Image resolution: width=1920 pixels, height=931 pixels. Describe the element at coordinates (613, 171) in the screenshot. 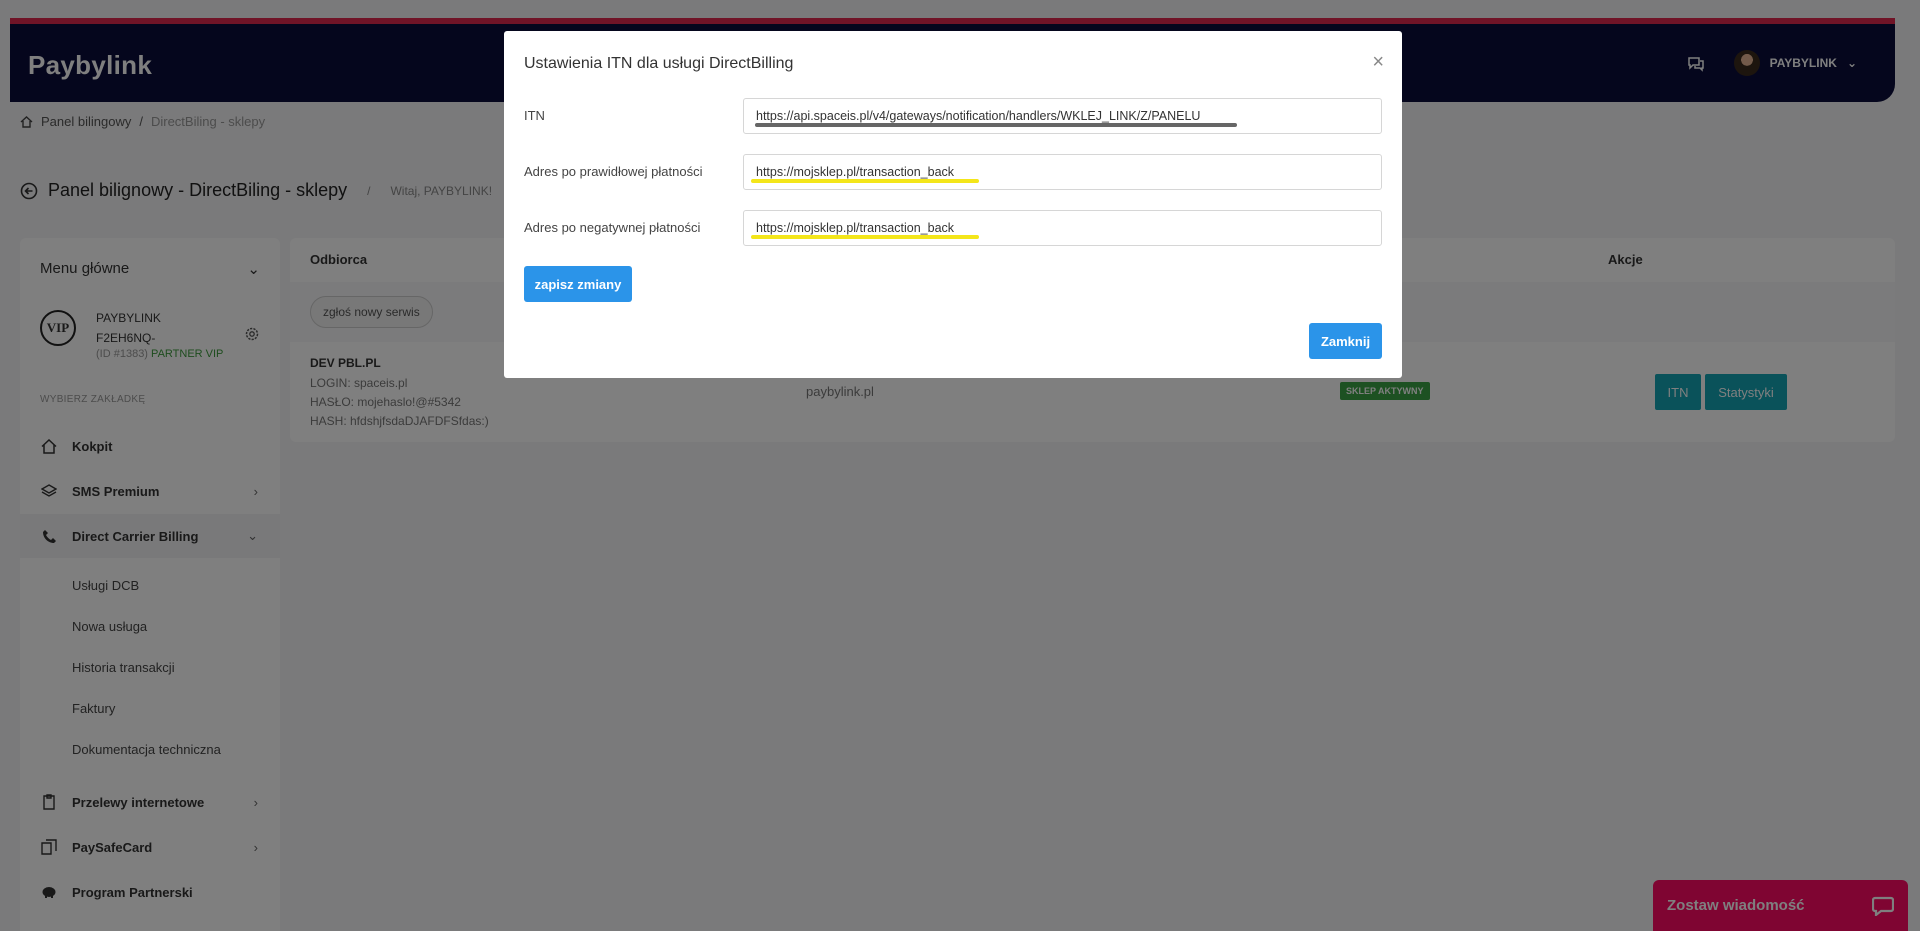

I see `success-url-label: Adres po prawidłowej płatności` at that location.